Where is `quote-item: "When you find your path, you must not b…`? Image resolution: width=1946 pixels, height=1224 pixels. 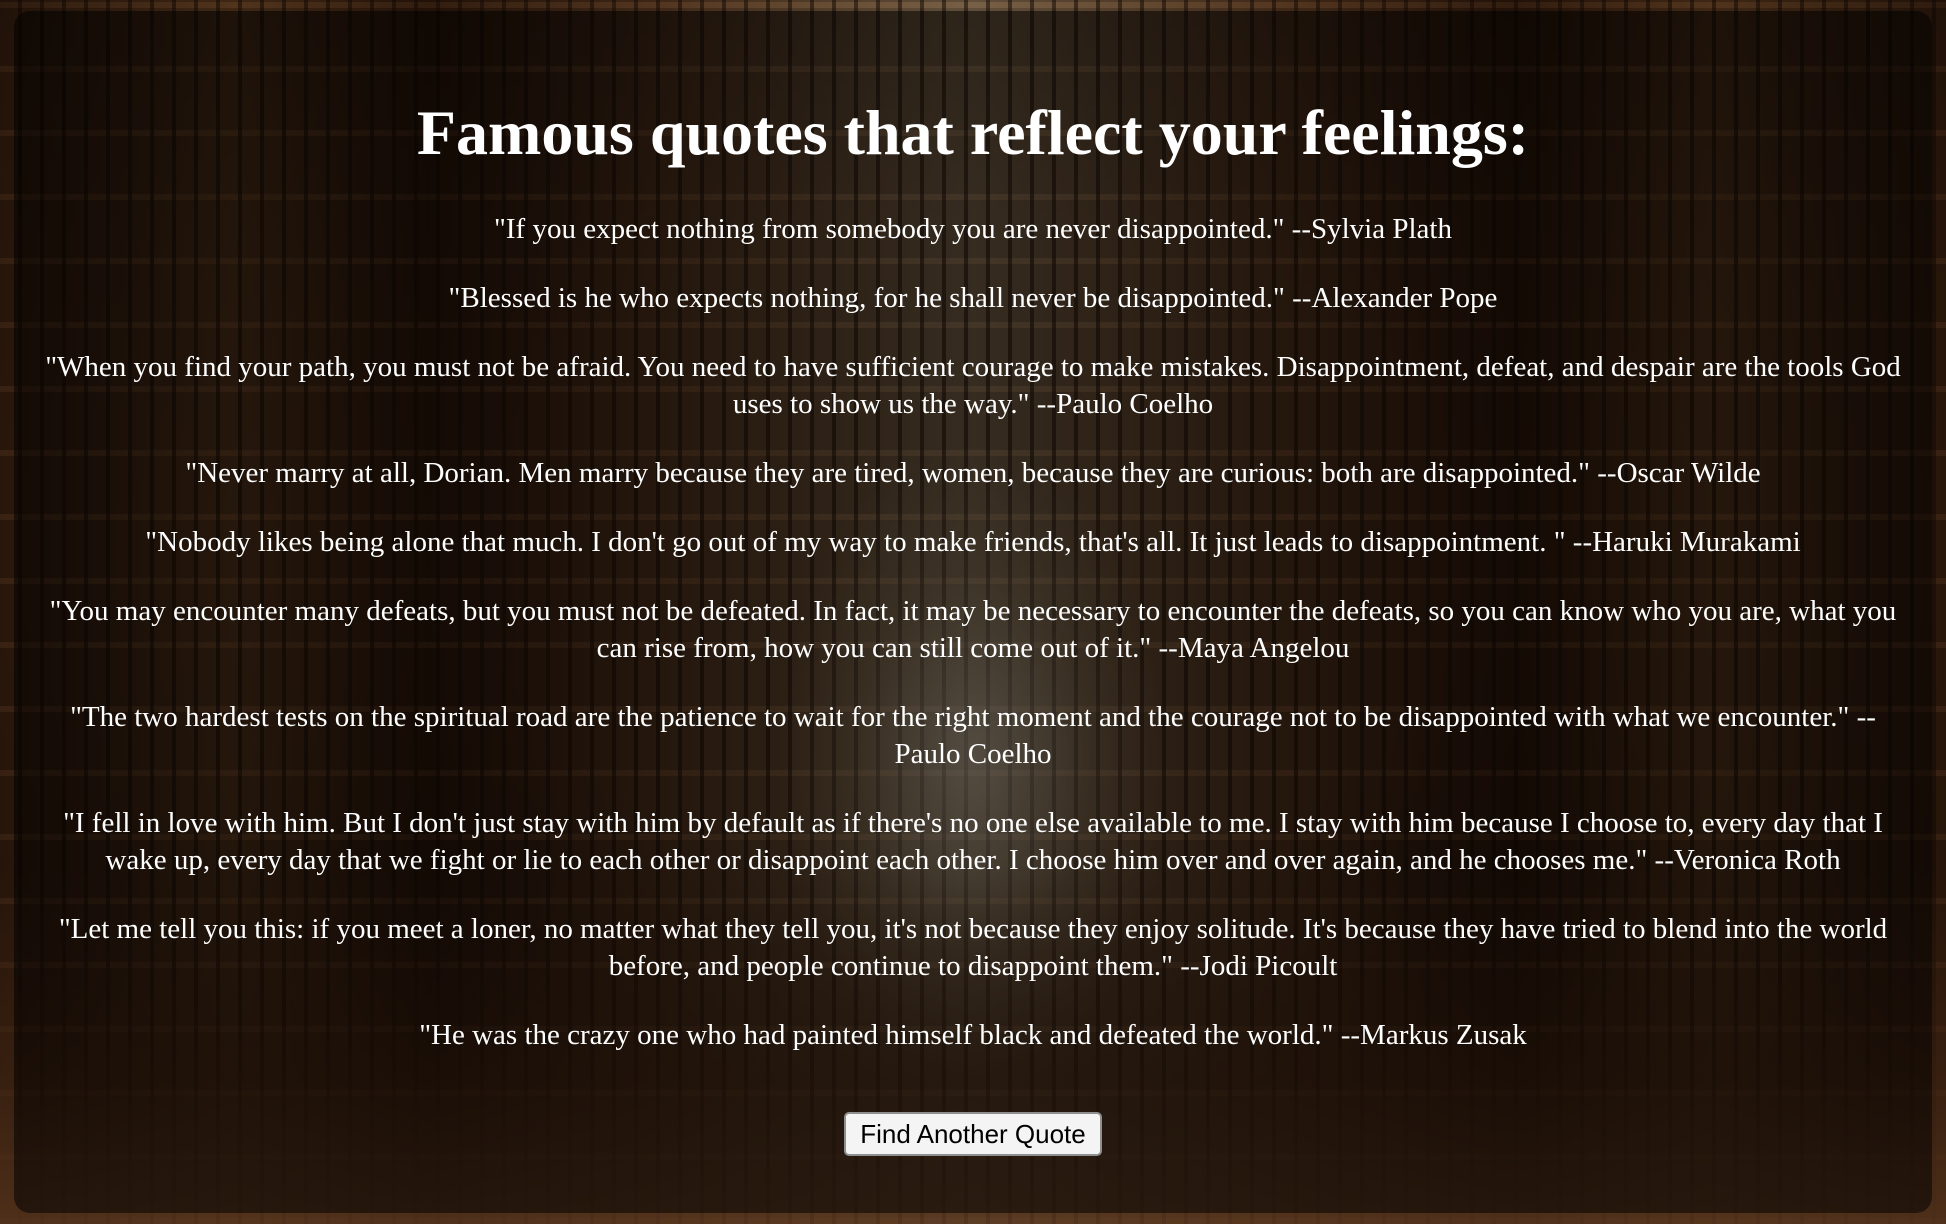
quote-item: "When you find your path, you must not b… is located at coordinates (973, 385).